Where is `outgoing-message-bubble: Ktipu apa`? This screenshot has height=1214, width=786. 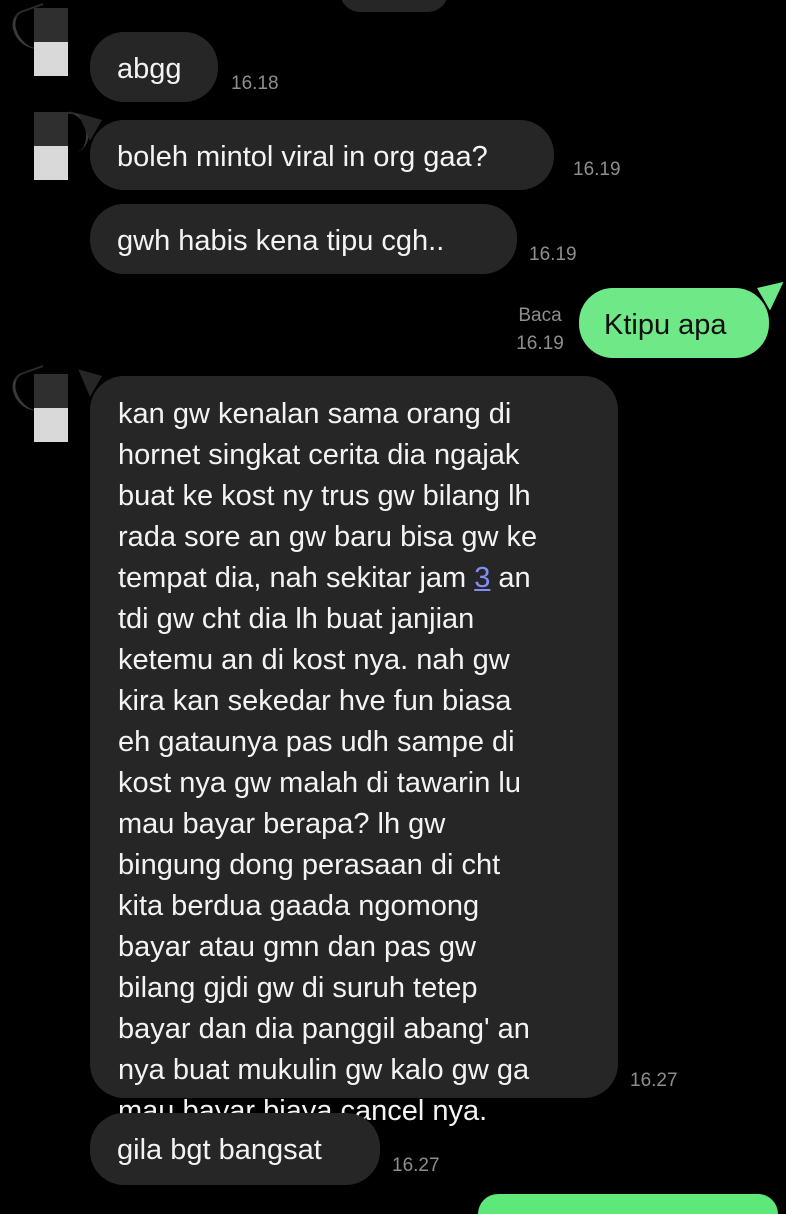
outgoing-message-bubble: Ktipu apa is located at coordinates (682, 316).